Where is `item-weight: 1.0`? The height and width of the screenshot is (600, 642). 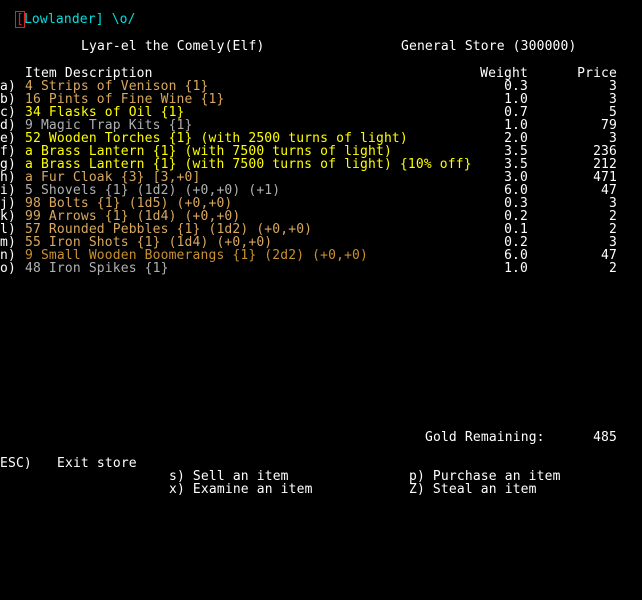 item-weight: 1.0 is located at coordinates (516, 268).